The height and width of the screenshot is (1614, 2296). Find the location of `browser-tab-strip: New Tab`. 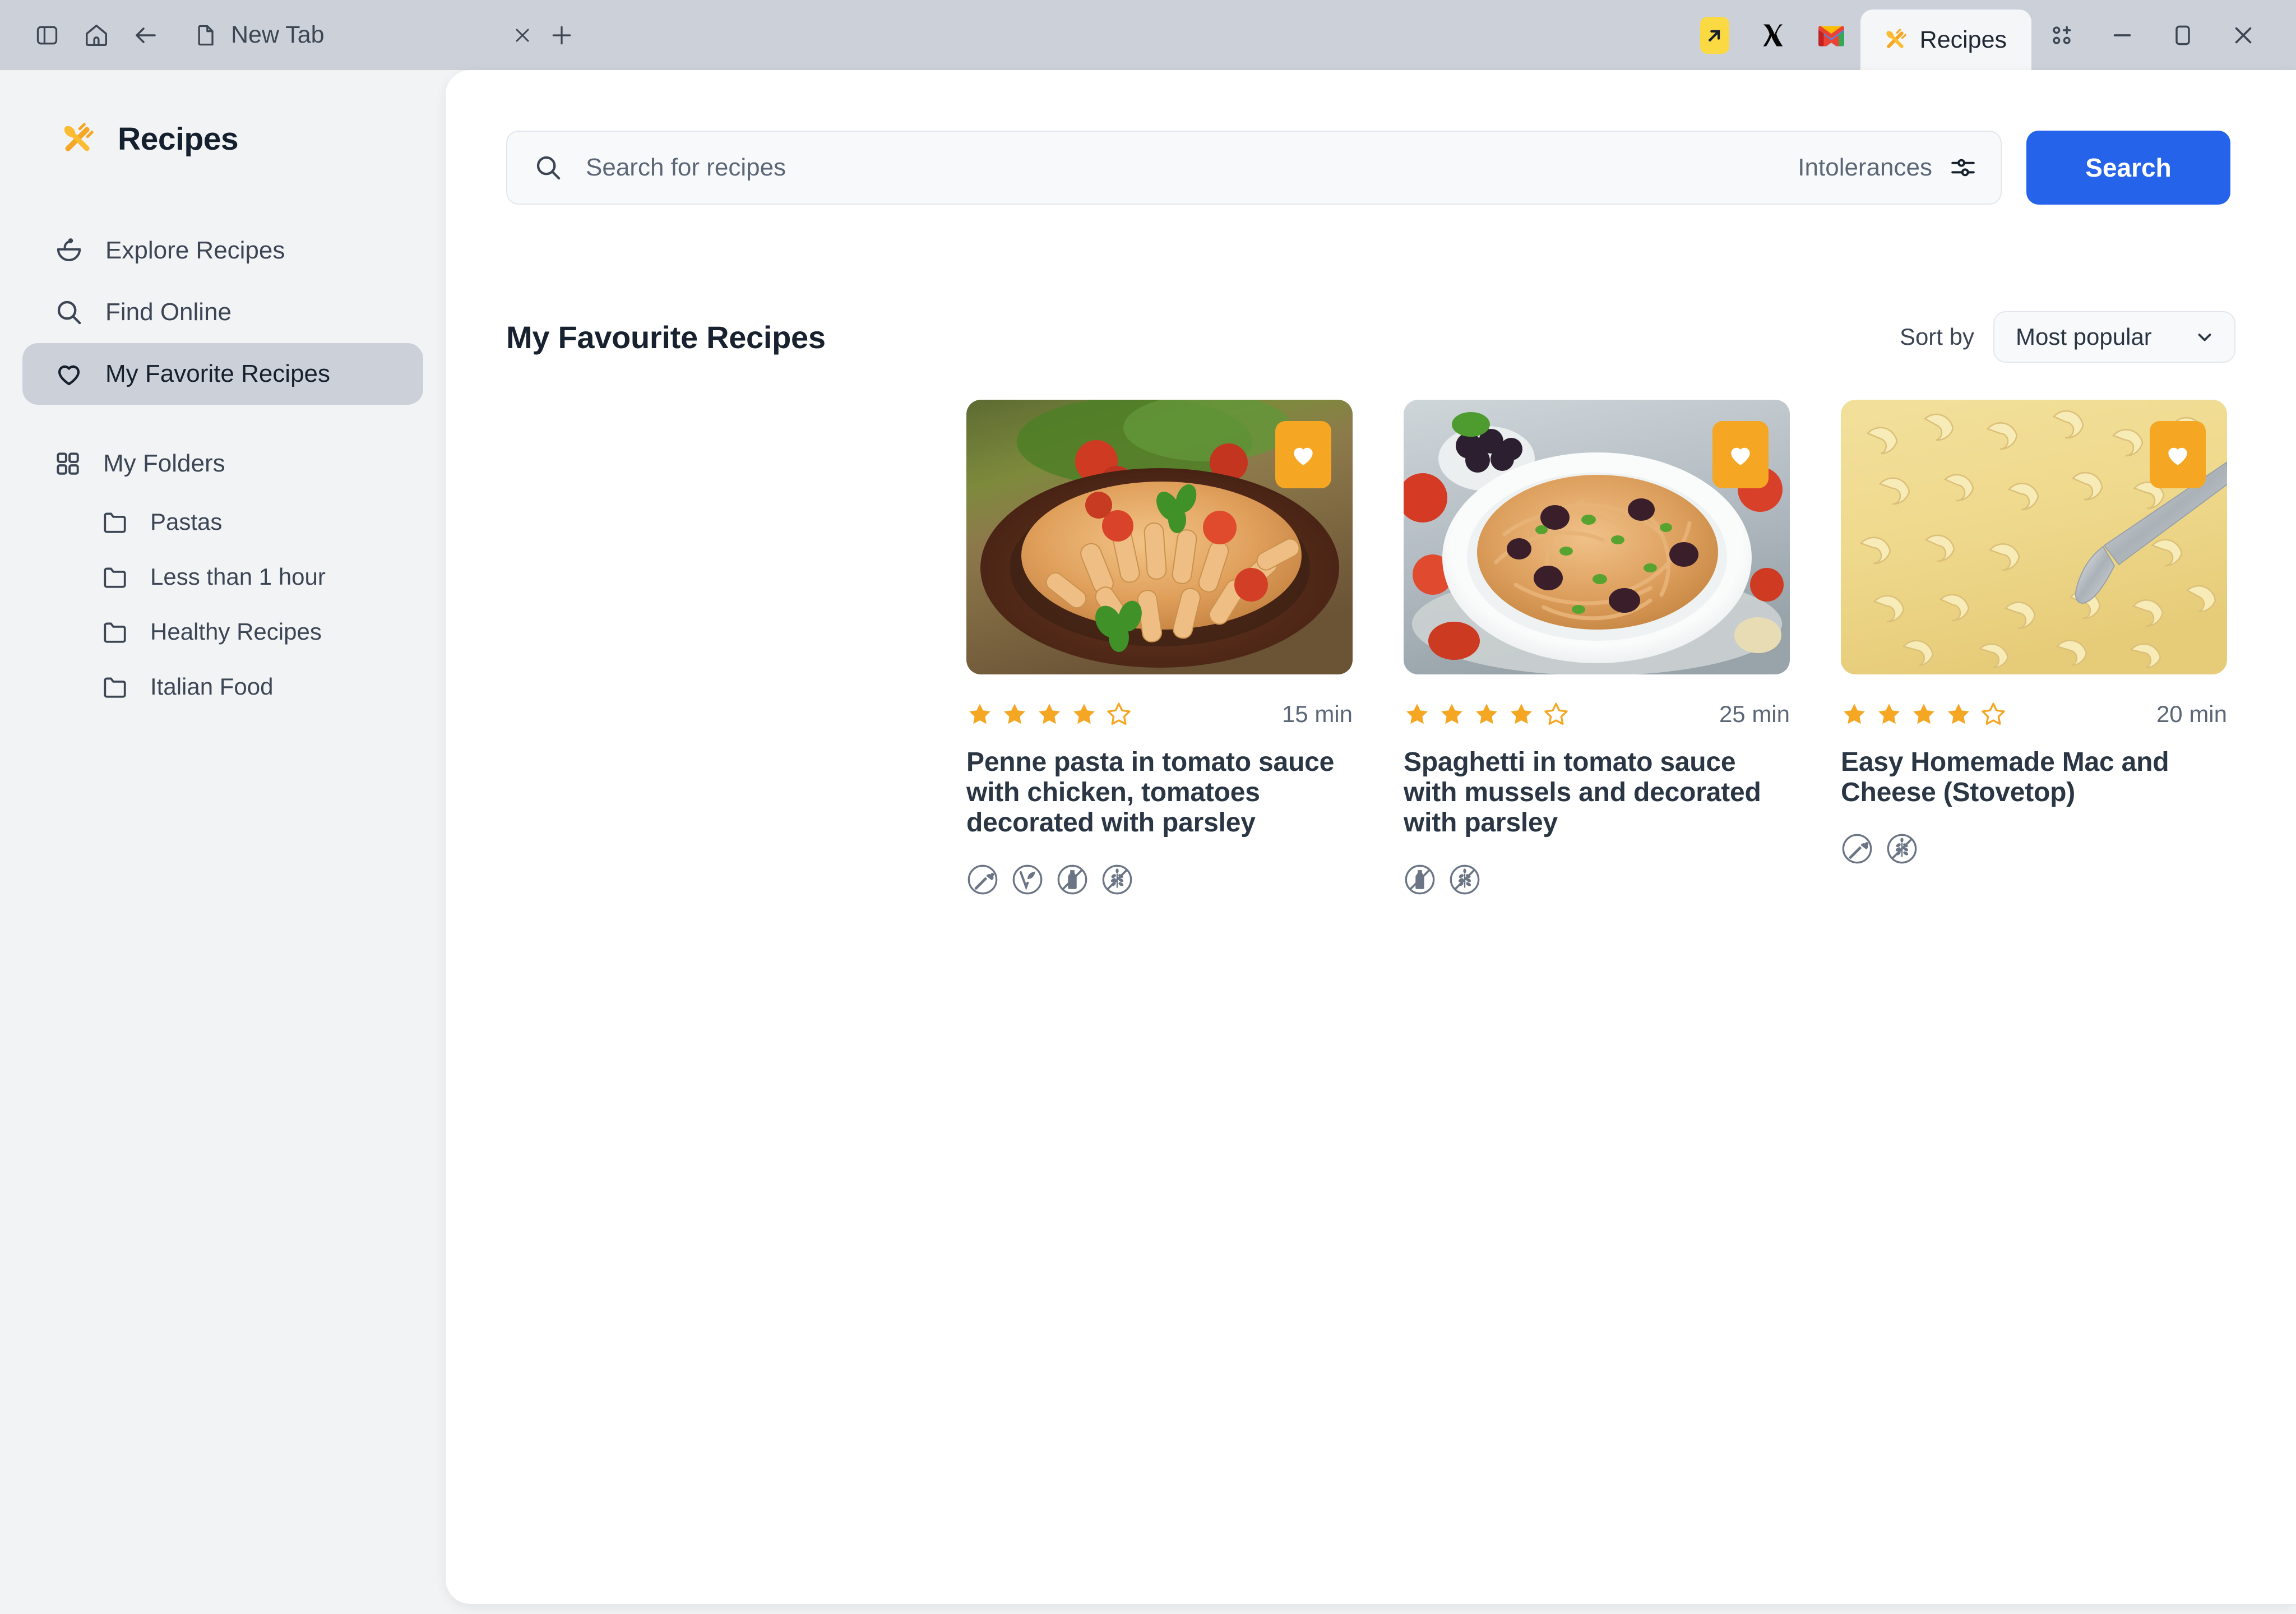

browser-tab-strip: New Tab is located at coordinates (382, 35).